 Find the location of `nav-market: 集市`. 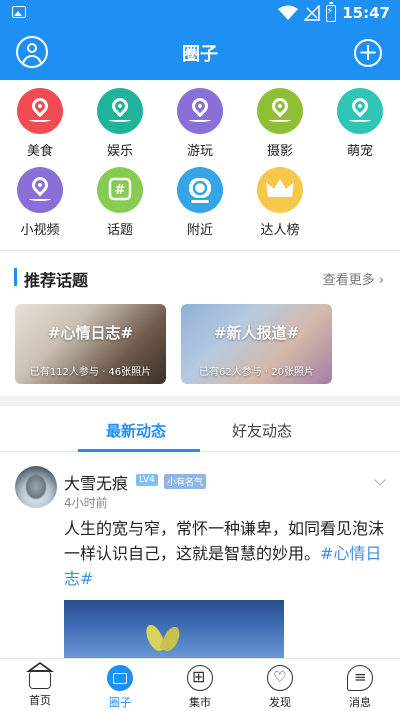

nav-market: 集市 is located at coordinates (200, 685).